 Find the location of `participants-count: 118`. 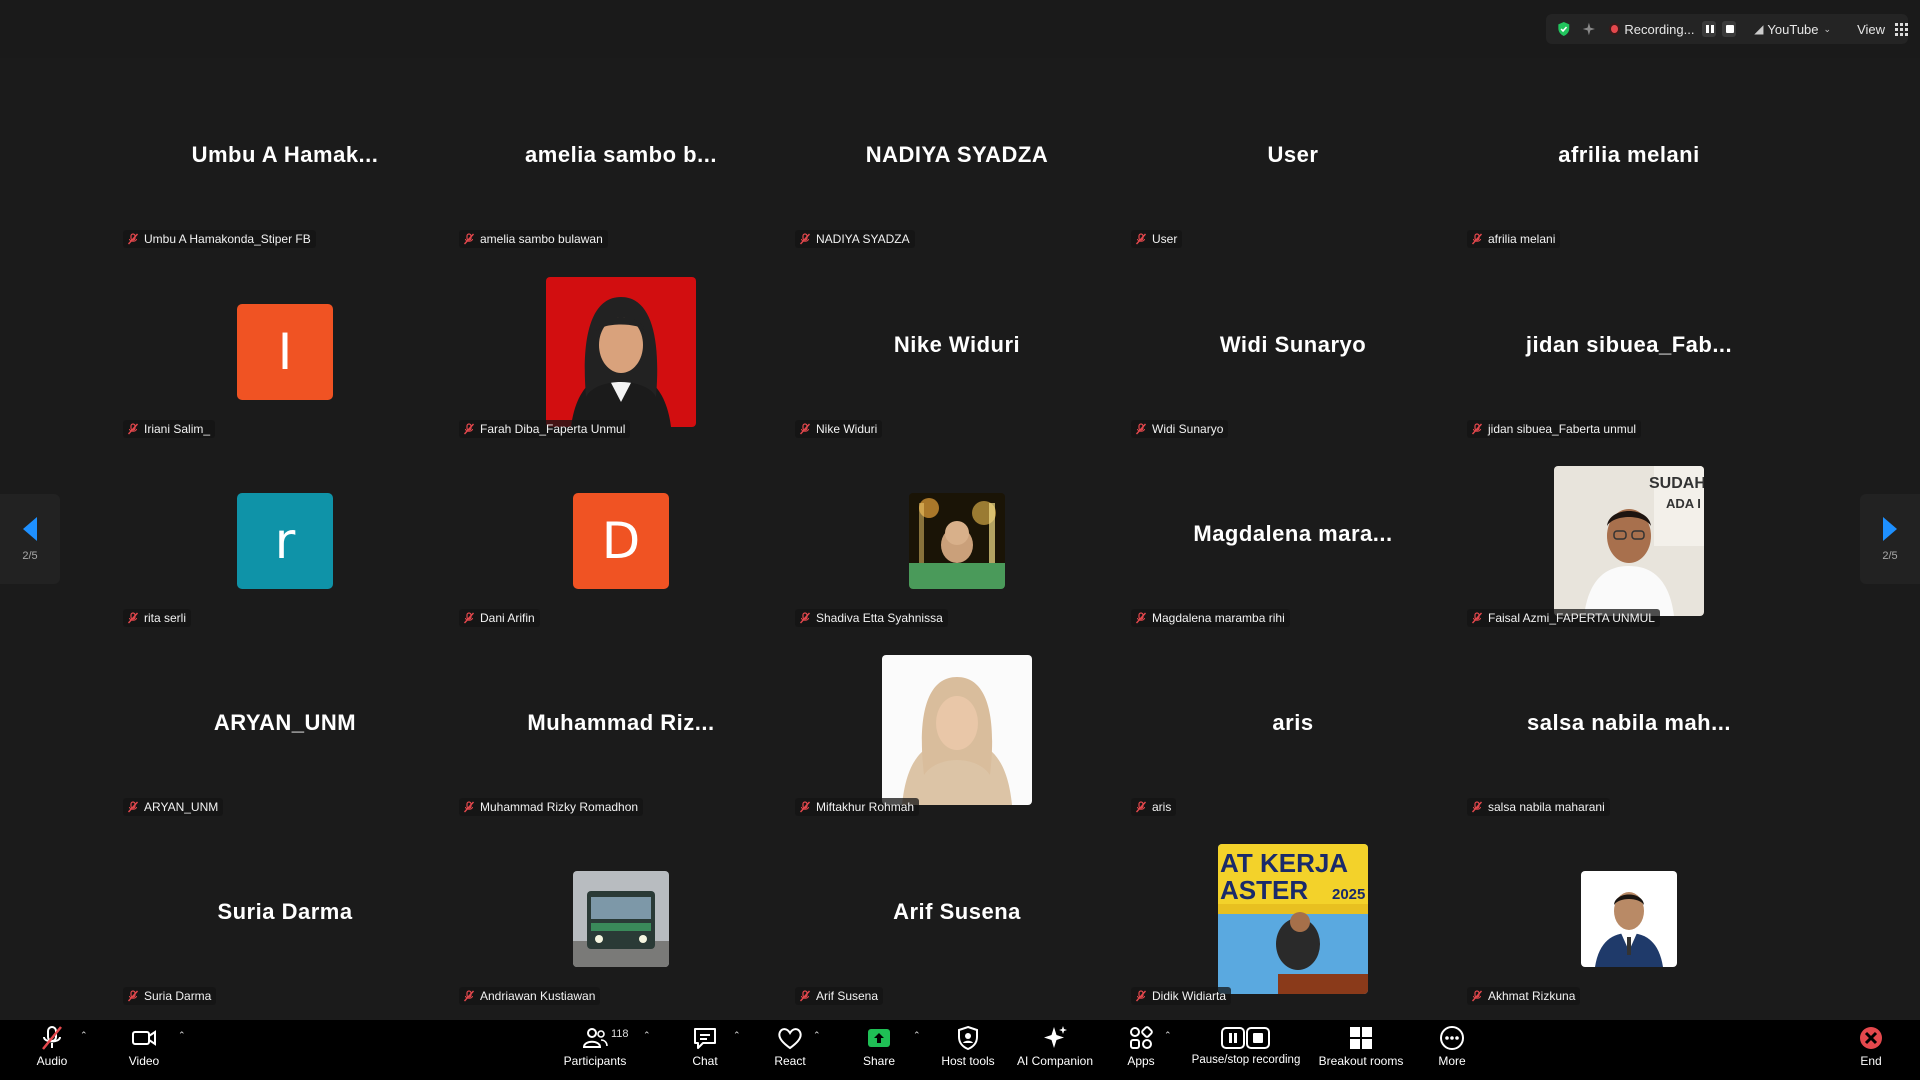

participants-count: 118 is located at coordinates (620, 1034).